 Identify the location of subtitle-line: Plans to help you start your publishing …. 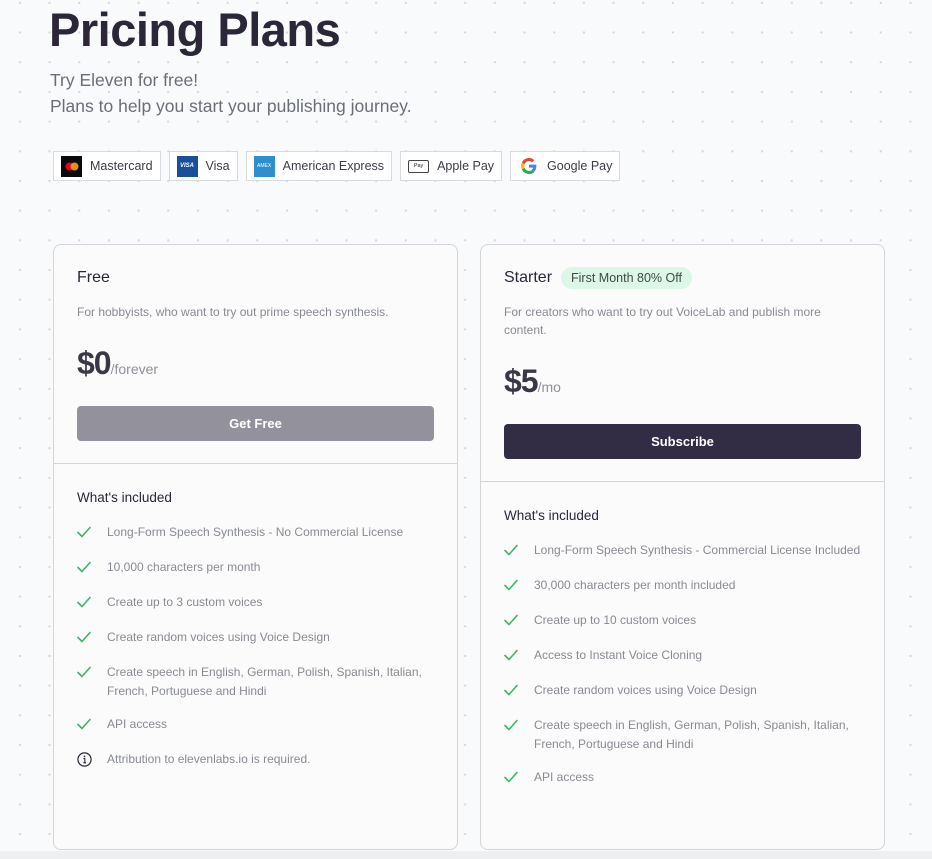
(231, 106).